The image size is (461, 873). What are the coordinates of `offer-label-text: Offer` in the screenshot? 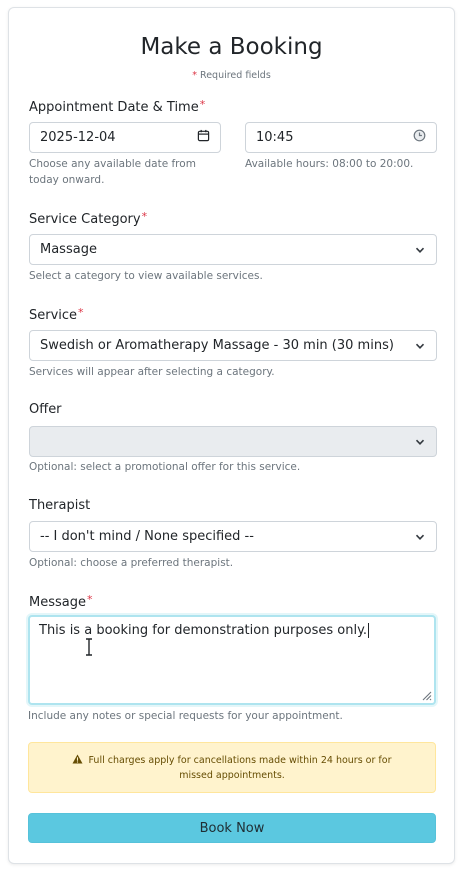 It's located at (45, 409).